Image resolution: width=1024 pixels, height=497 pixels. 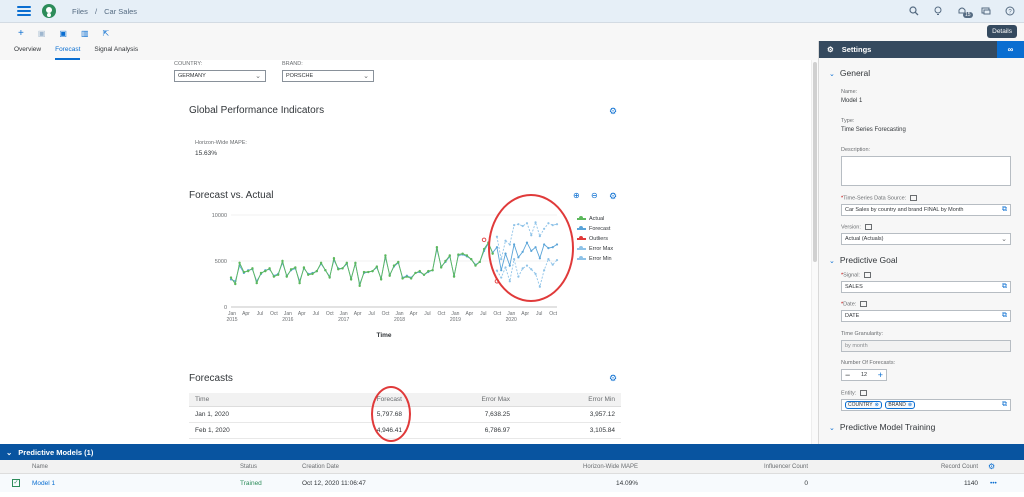 What do you see at coordinates (576, 195) in the screenshot?
I see `zoom-in-icon: ⊕` at bounding box center [576, 195].